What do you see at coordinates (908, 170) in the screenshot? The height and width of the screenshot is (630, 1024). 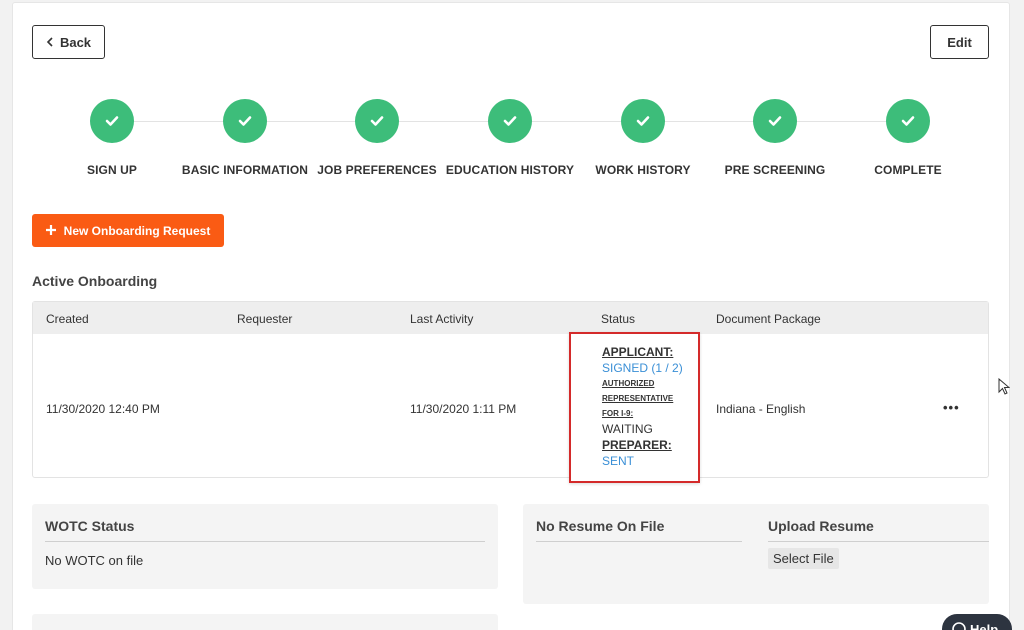 I see `step-label: COMPLETE` at bounding box center [908, 170].